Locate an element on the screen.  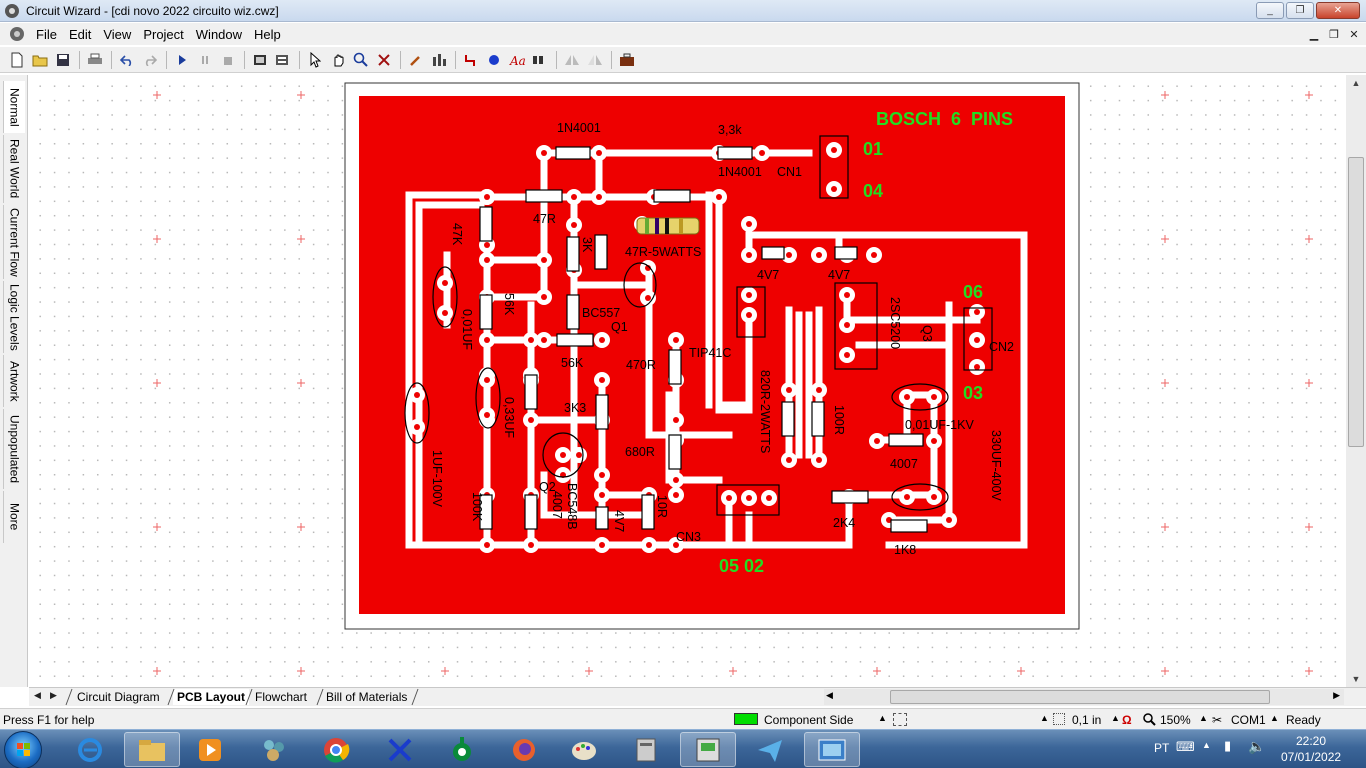
menu-view: View is located at coordinates (117, 34).